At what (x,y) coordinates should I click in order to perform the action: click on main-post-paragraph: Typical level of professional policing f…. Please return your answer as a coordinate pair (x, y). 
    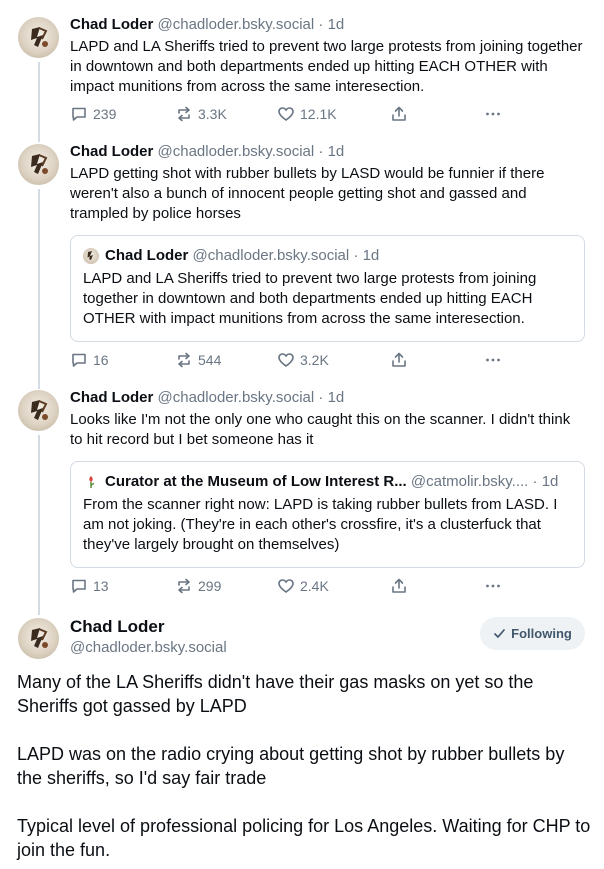
    Looking at the image, I should click on (304, 838).